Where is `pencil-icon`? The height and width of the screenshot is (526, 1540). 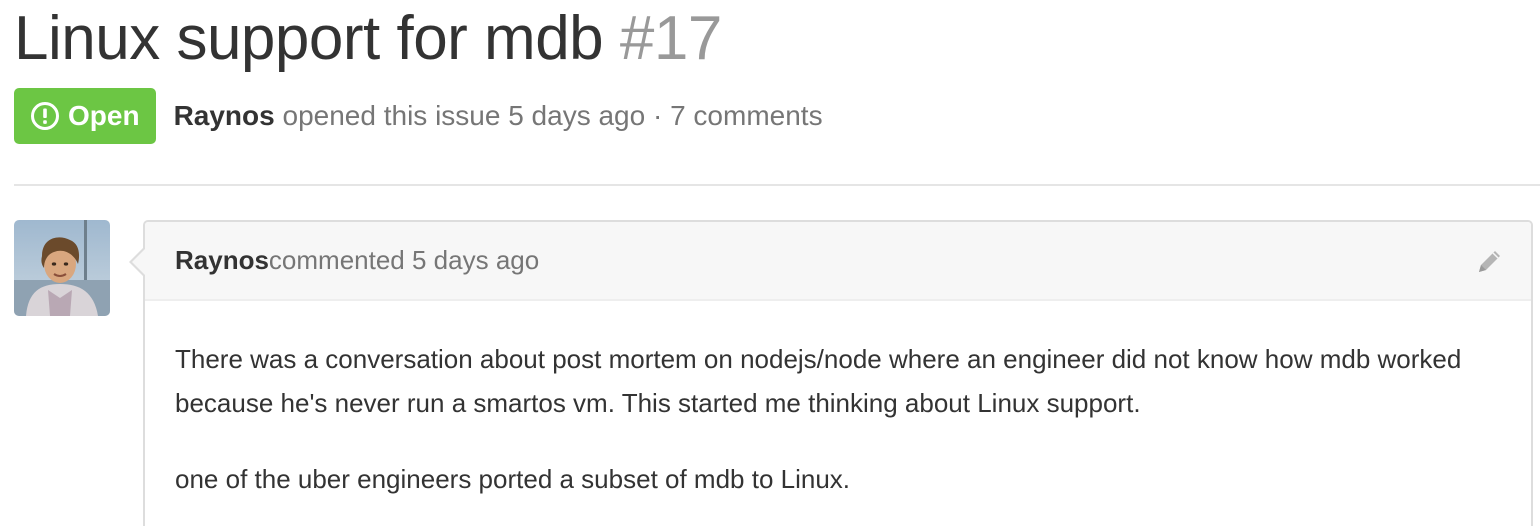 pencil-icon is located at coordinates (1489, 262).